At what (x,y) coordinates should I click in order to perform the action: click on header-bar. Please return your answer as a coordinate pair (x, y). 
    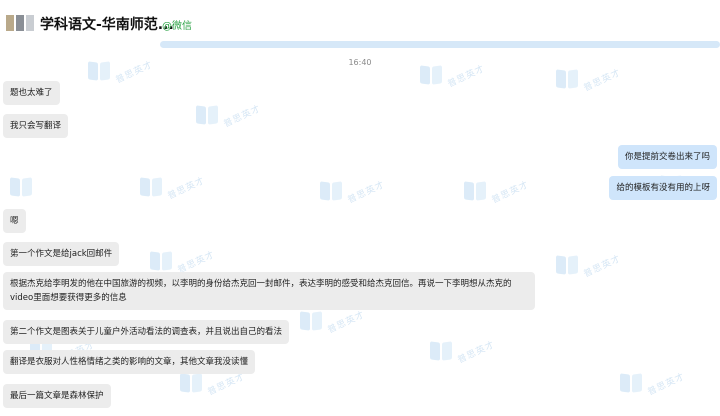
    Looking at the image, I should click on (440, 44).